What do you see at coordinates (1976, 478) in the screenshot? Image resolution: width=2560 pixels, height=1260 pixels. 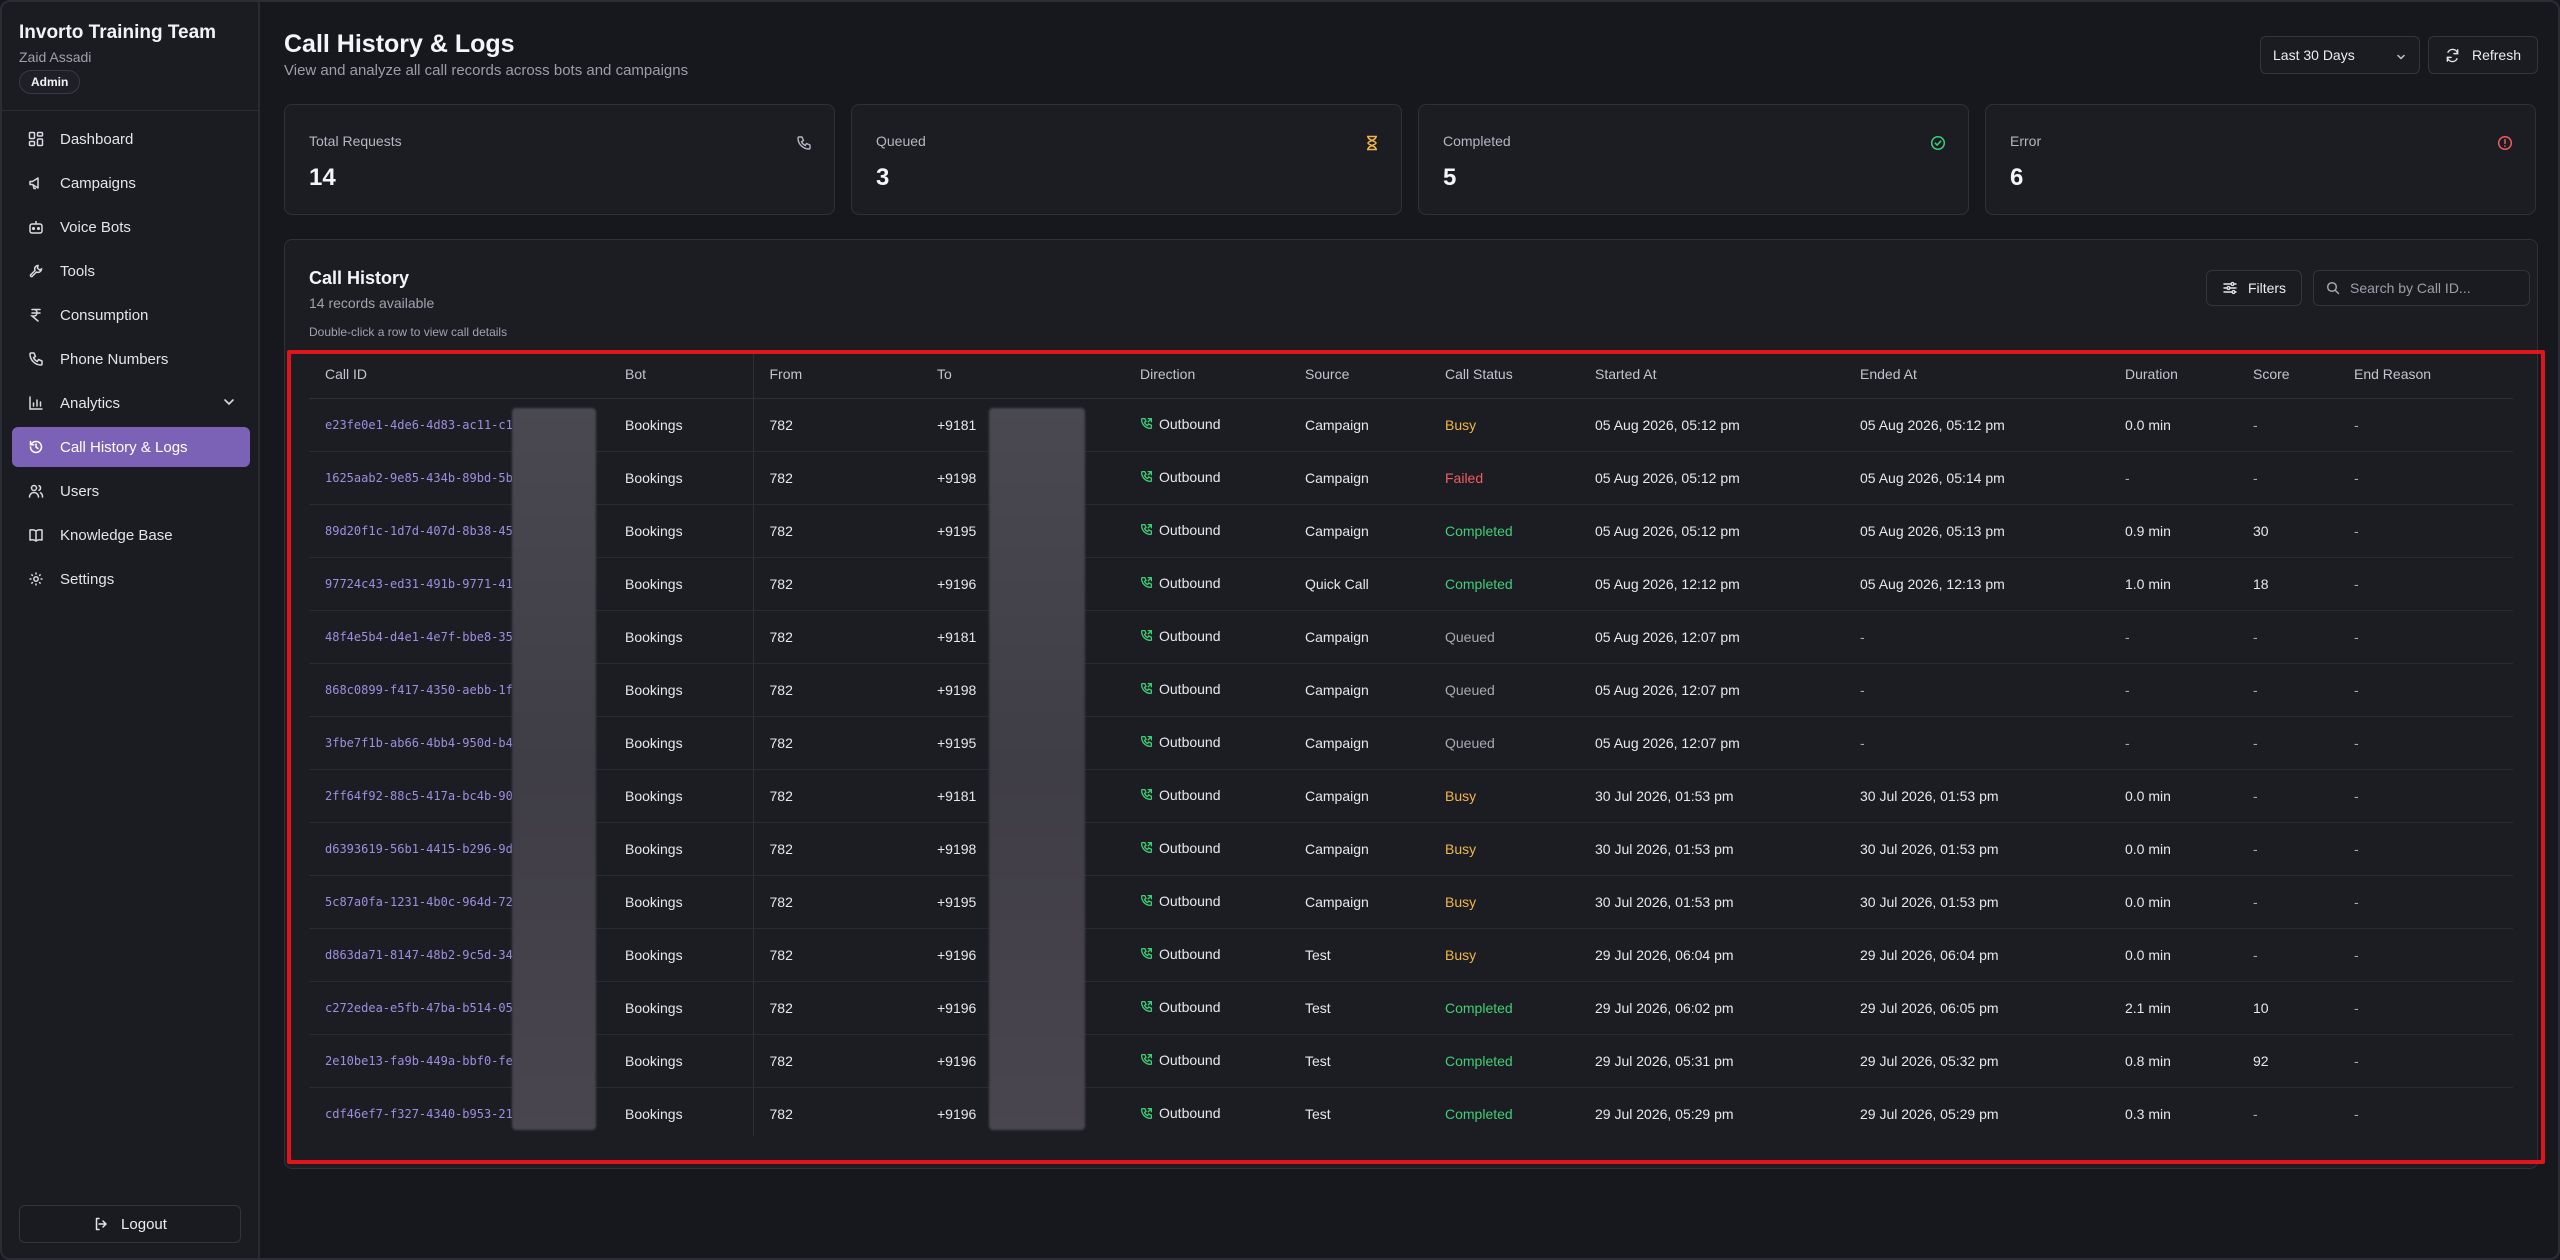 I see `cell-ended: 05 Aug 2026, 05:14 pm` at bounding box center [1976, 478].